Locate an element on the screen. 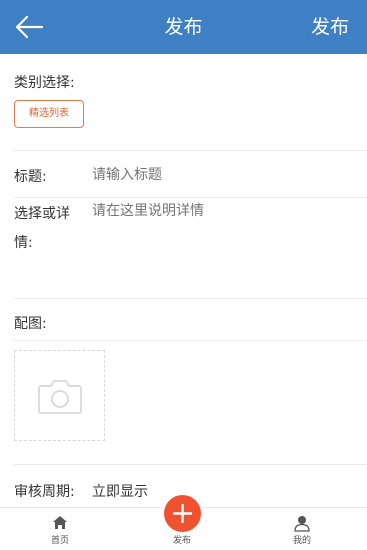 This screenshot has width=367, height=550. detail-label-continued: 情: is located at coordinates (23, 243).